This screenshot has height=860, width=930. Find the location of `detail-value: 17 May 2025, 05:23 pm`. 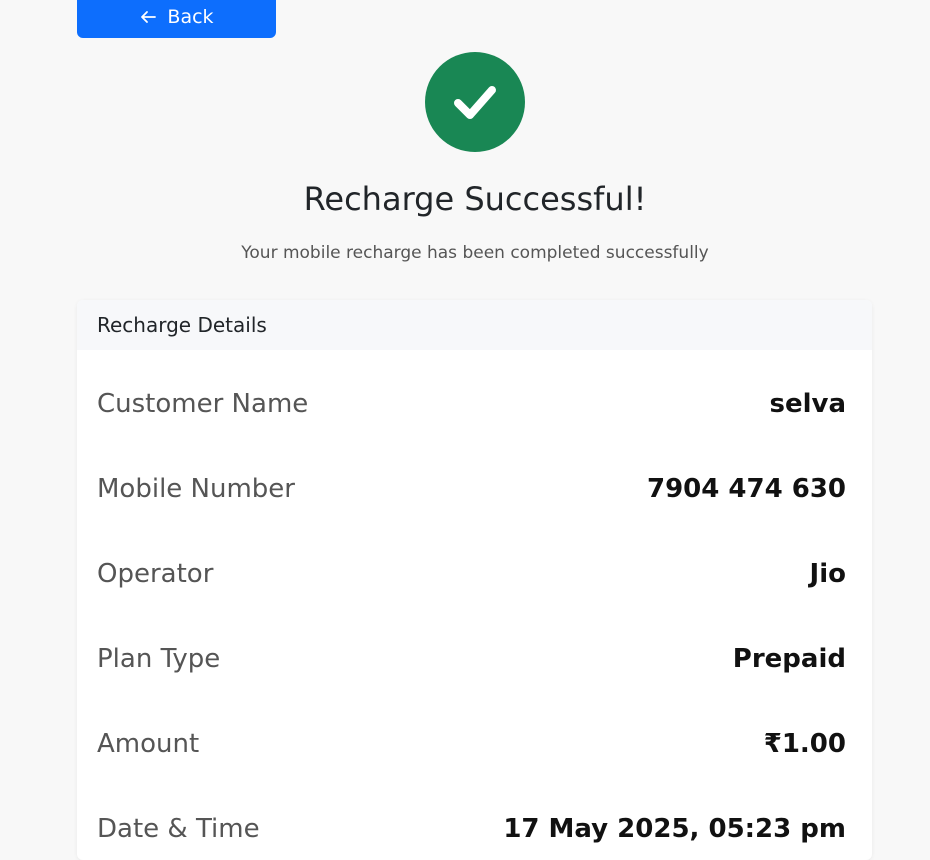

detail-value: 17 May 2025, 05:23 pm is located at coordinates (674, 829).